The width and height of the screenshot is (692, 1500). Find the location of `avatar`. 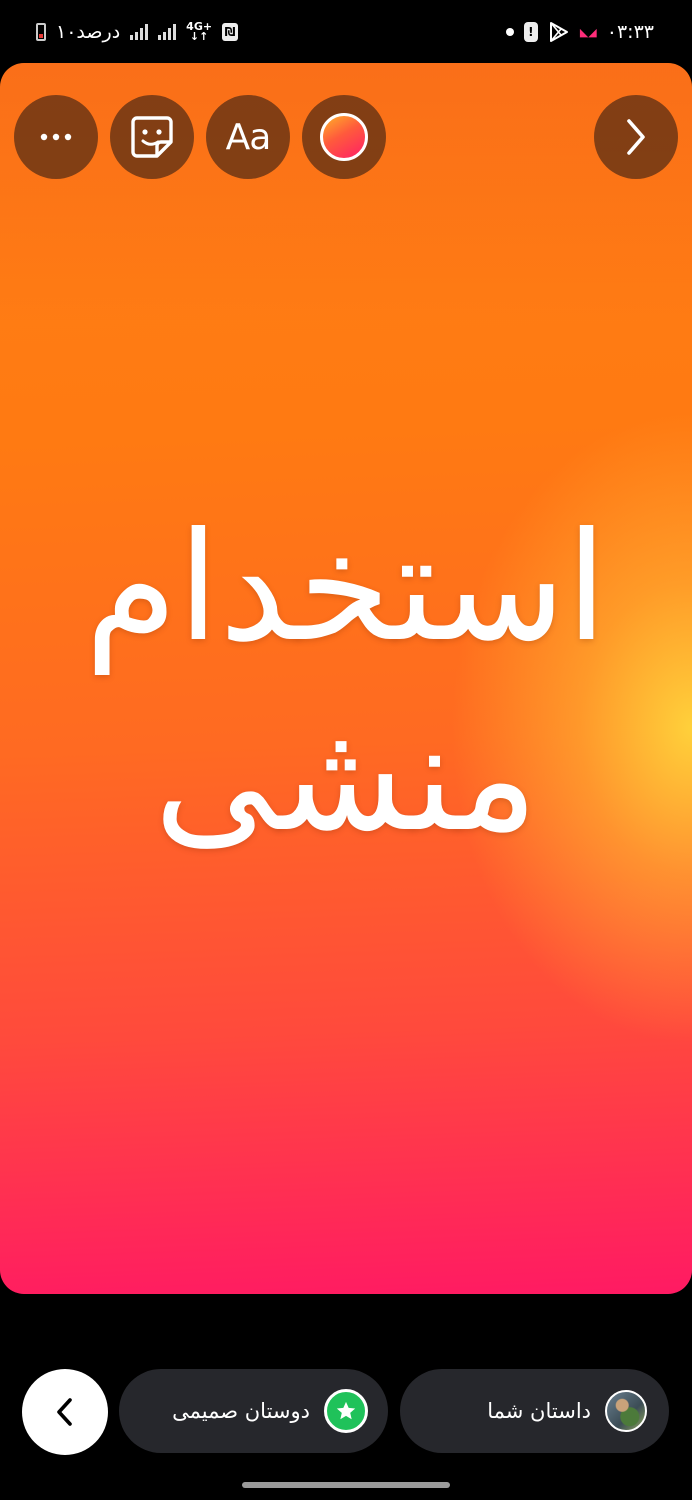

avatar is located at coordinates (626, 1411).